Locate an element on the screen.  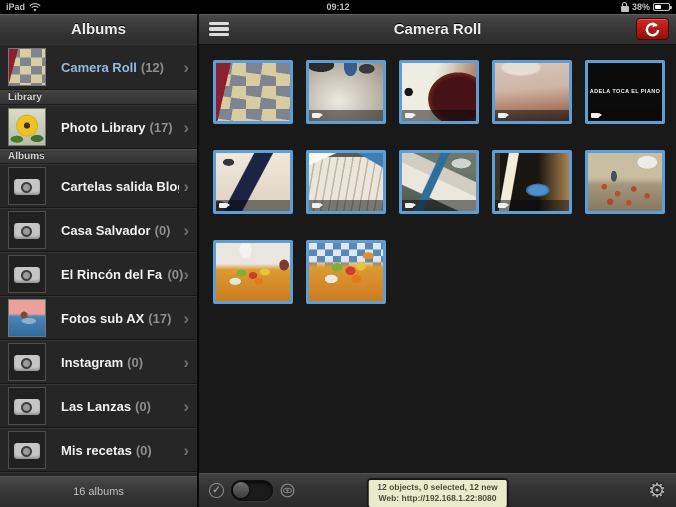
sync-button is located at coordinates (652, 29).